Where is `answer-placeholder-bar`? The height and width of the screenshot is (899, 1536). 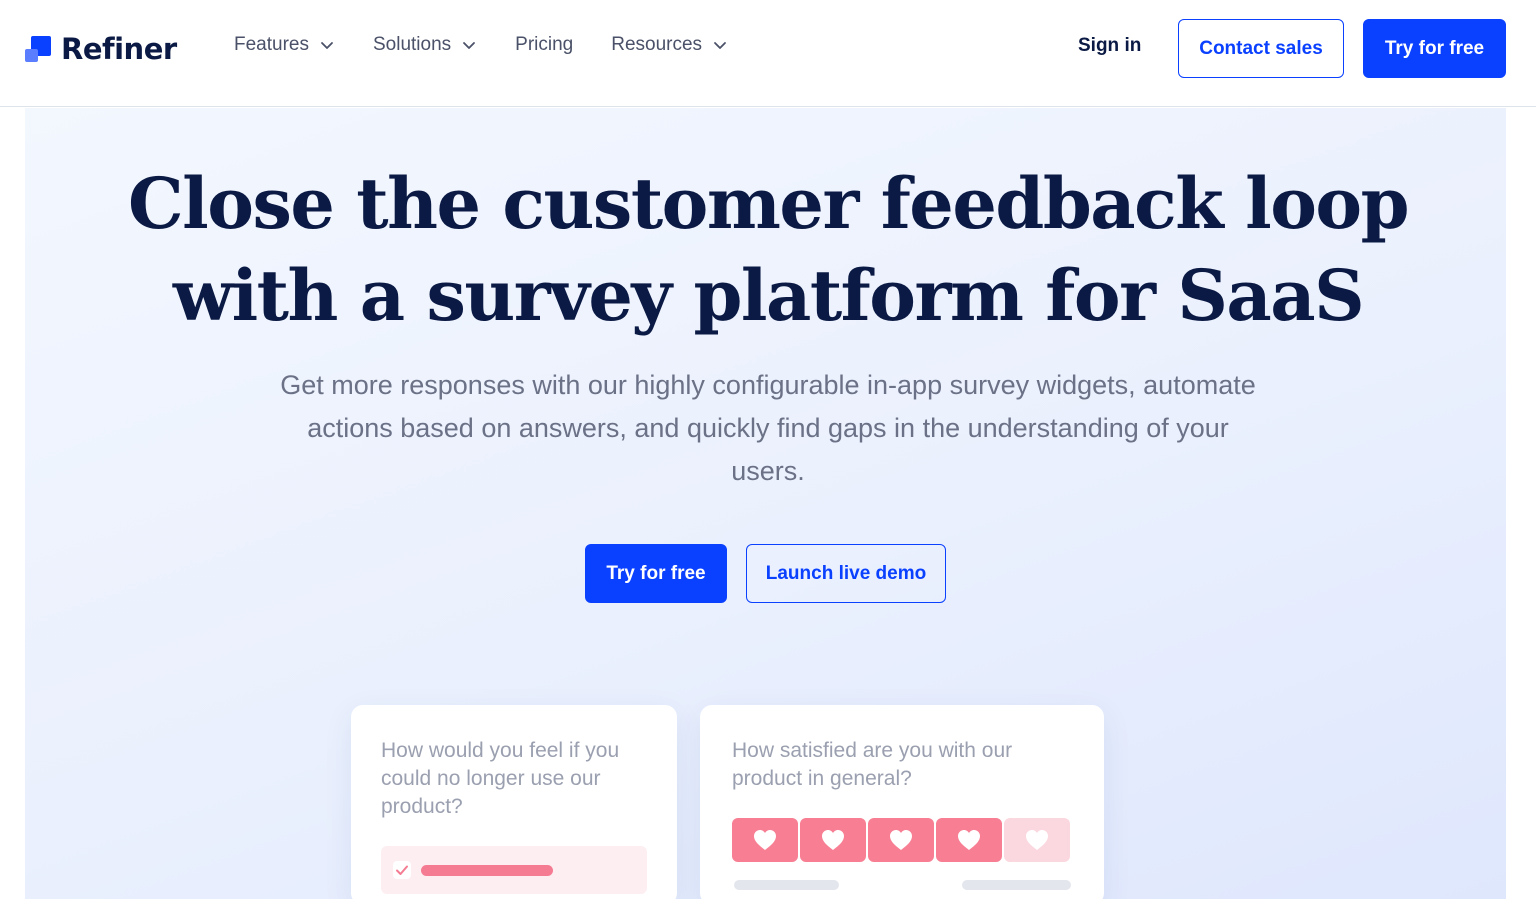
answer-placeholder-bar is located at coordinates (487, 870).